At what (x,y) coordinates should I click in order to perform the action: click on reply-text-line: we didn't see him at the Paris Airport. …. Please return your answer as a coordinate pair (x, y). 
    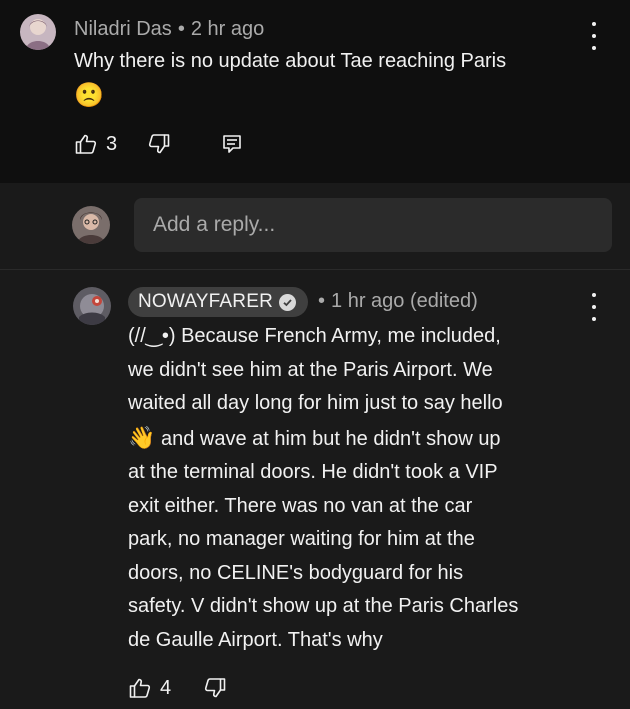
    Looking at the image, I should click on (310, 369).